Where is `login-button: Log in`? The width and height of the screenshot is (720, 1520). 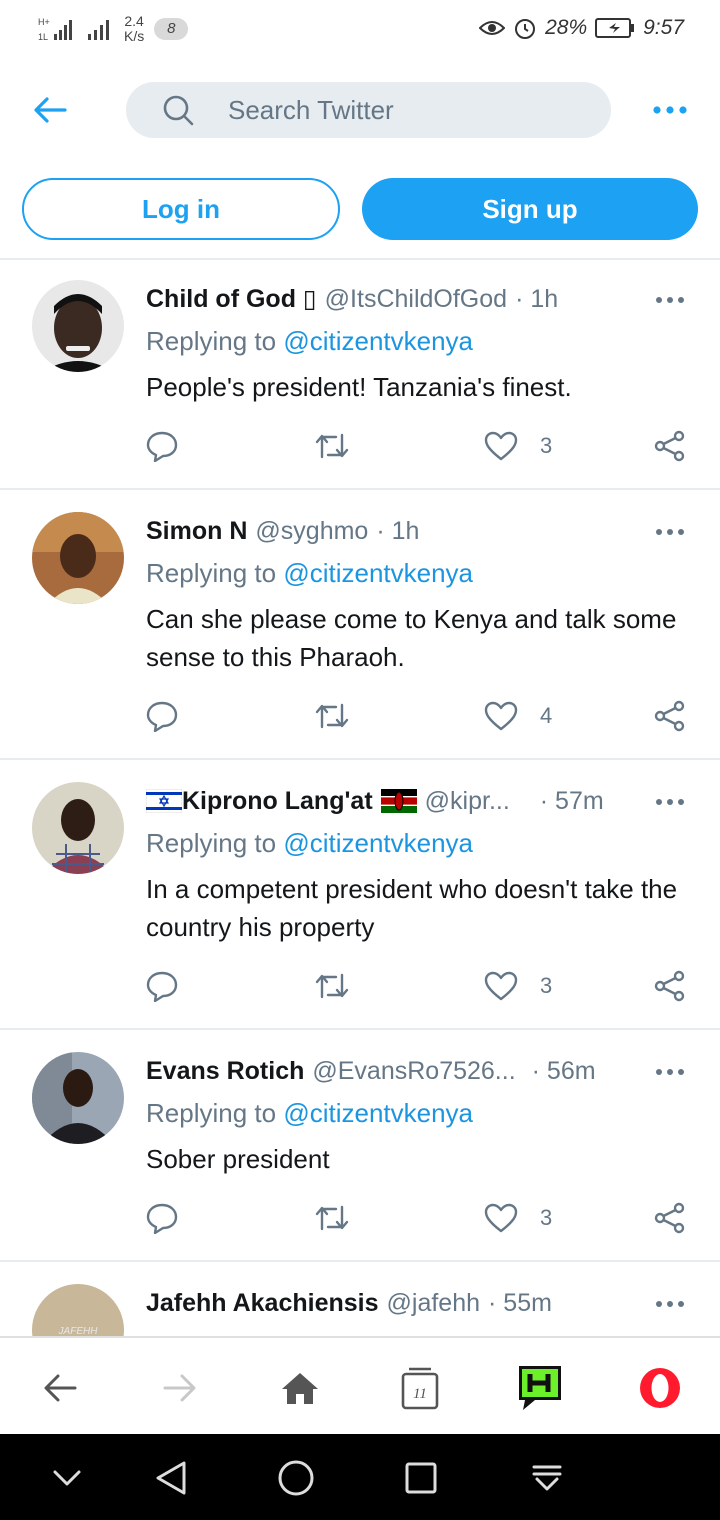 login-button: Log in is located at coordinates (181, 209).